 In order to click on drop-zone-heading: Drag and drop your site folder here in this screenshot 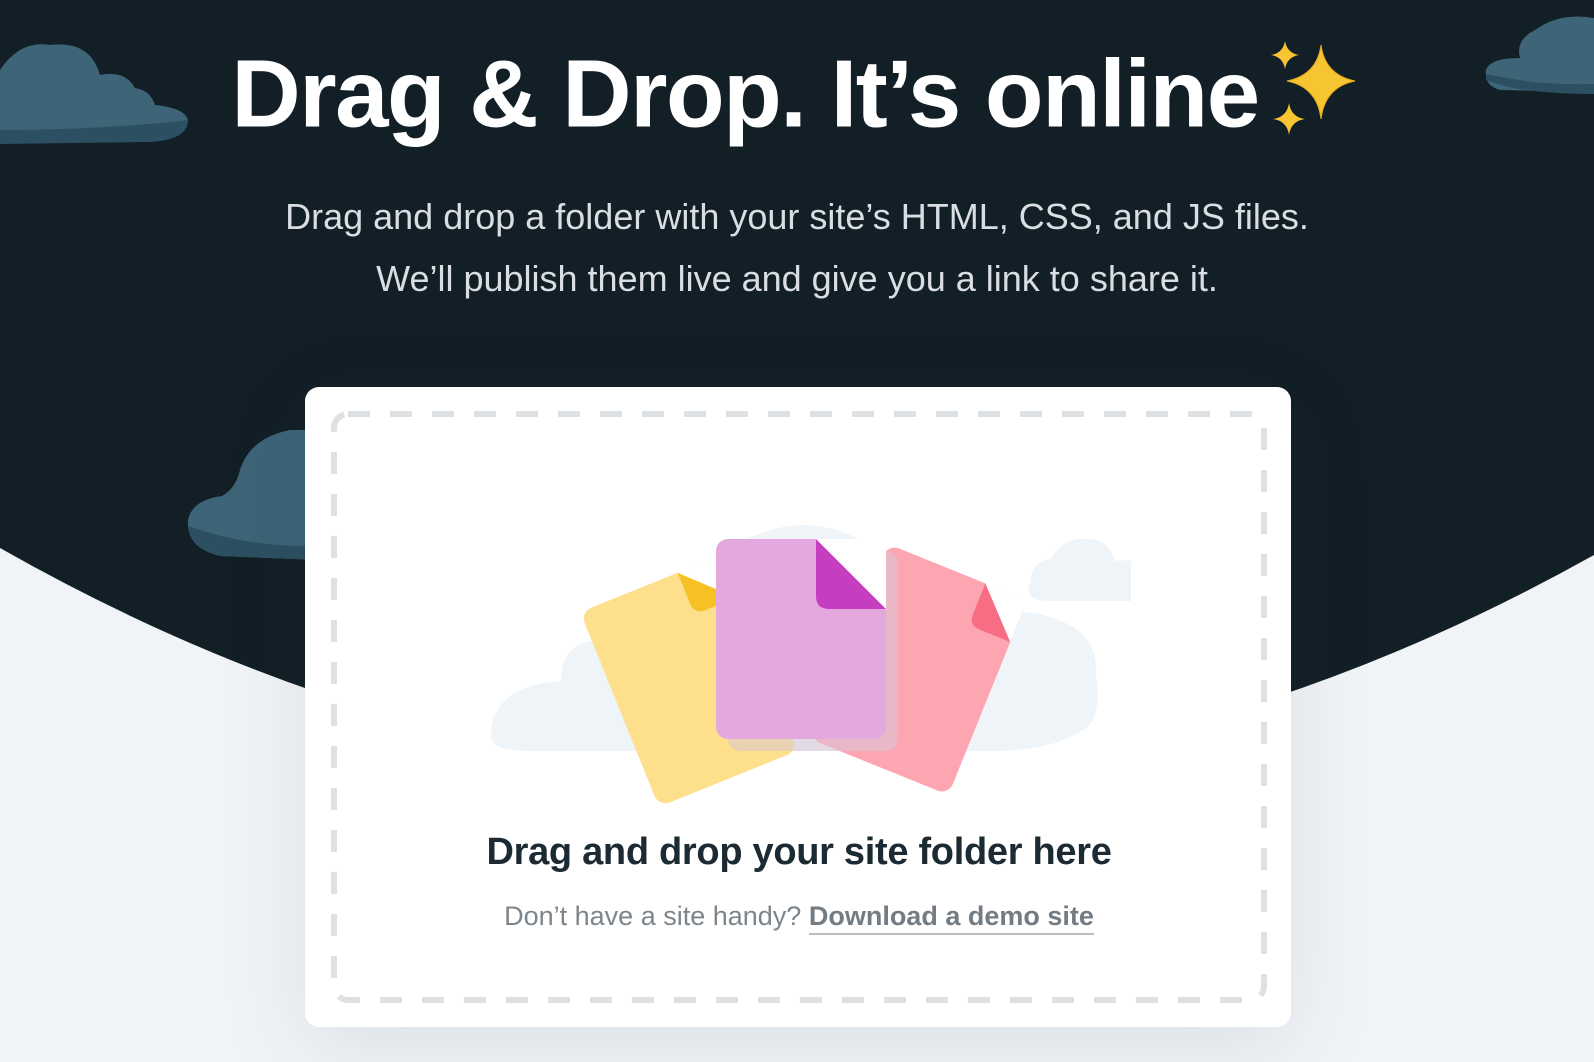, I will do `click(799, 852)`.